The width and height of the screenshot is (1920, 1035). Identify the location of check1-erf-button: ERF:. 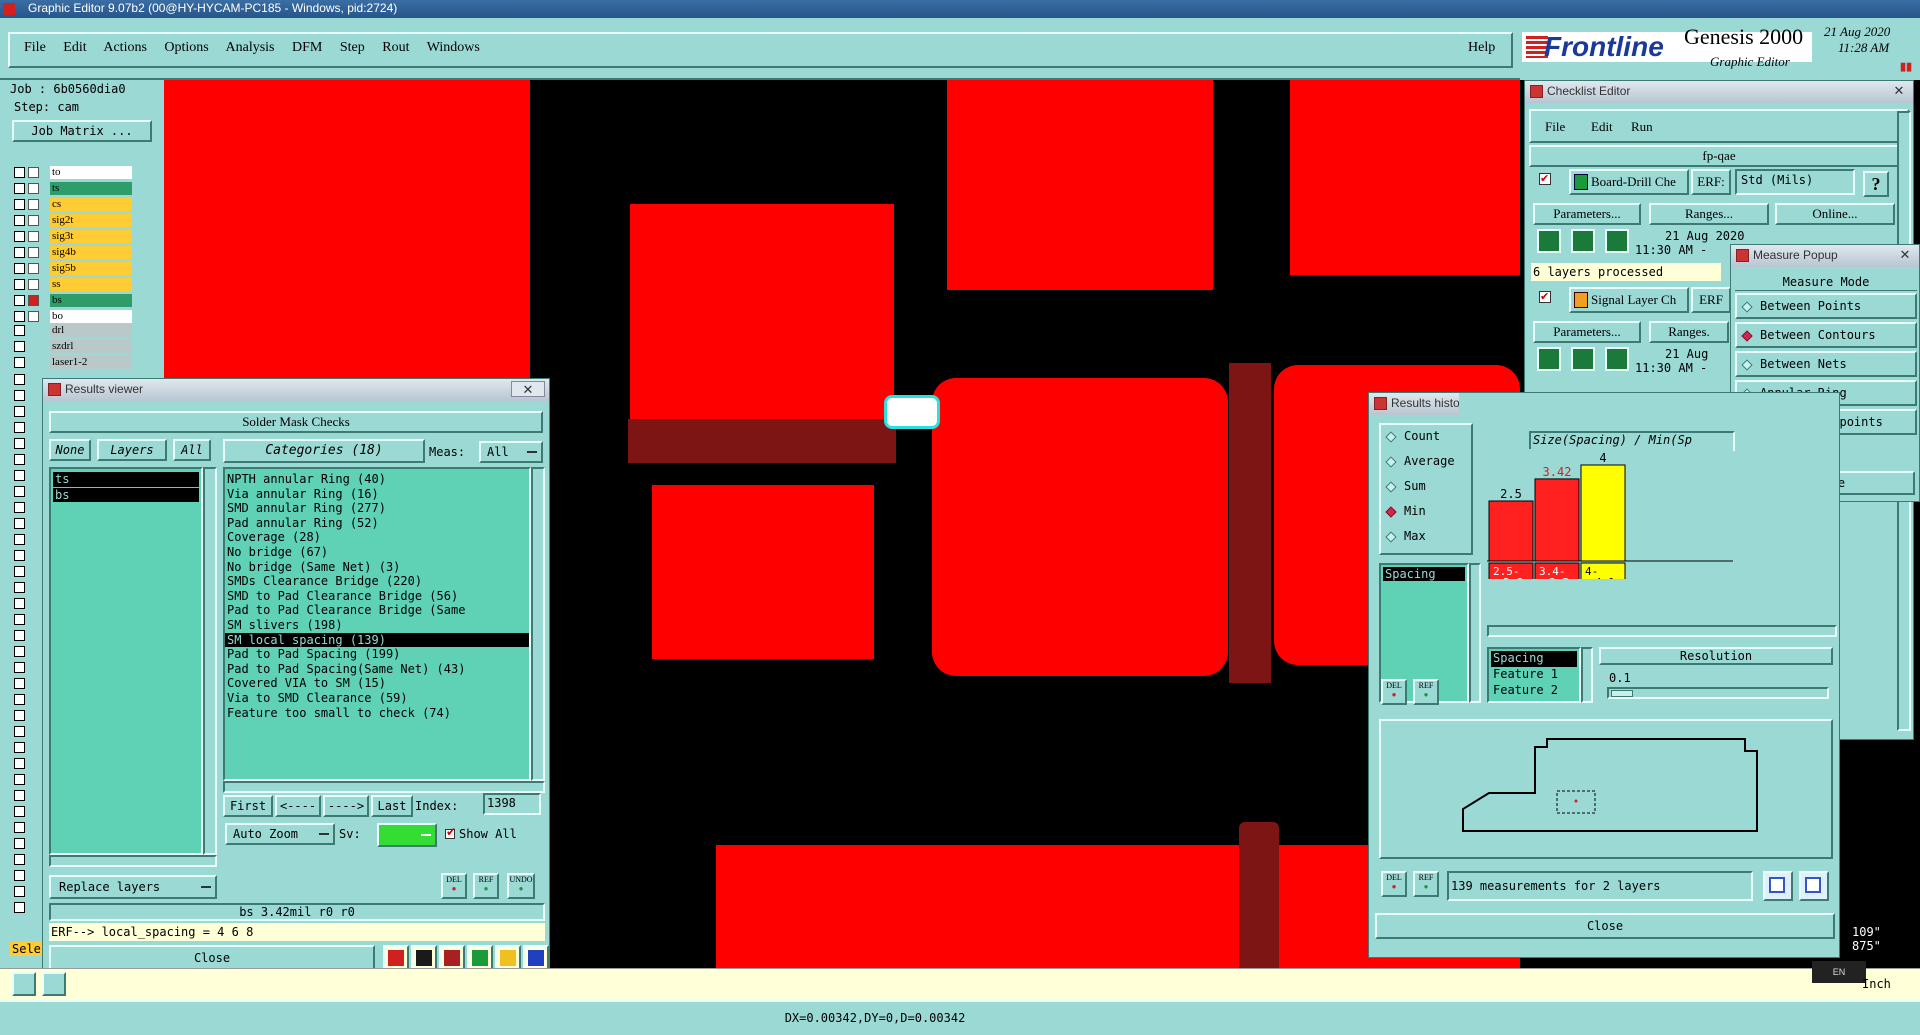
(1711, 182).